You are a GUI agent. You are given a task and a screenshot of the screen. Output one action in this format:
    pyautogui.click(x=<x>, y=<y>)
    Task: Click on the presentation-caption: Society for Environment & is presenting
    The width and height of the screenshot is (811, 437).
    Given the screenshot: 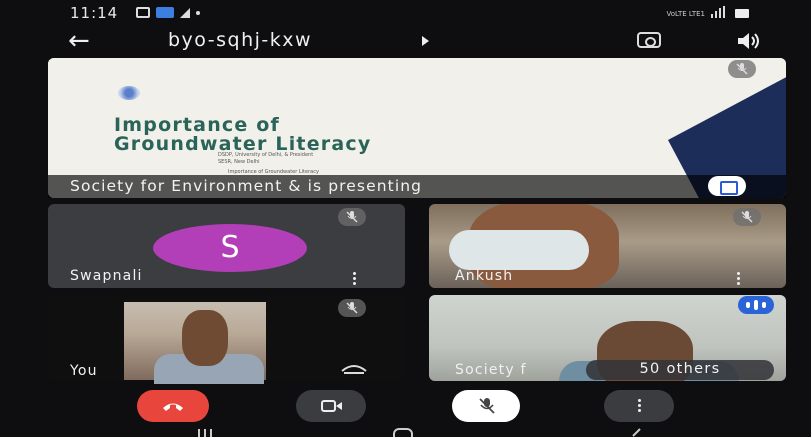 What is the action you would take?
    pyautogui.click(x=417, y=186)
    